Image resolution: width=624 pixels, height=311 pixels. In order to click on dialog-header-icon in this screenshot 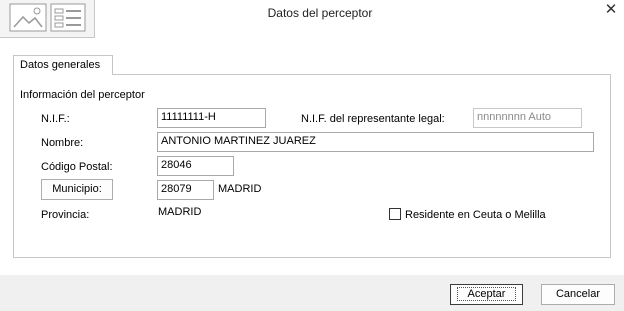, I will do `click(47, 19)`.